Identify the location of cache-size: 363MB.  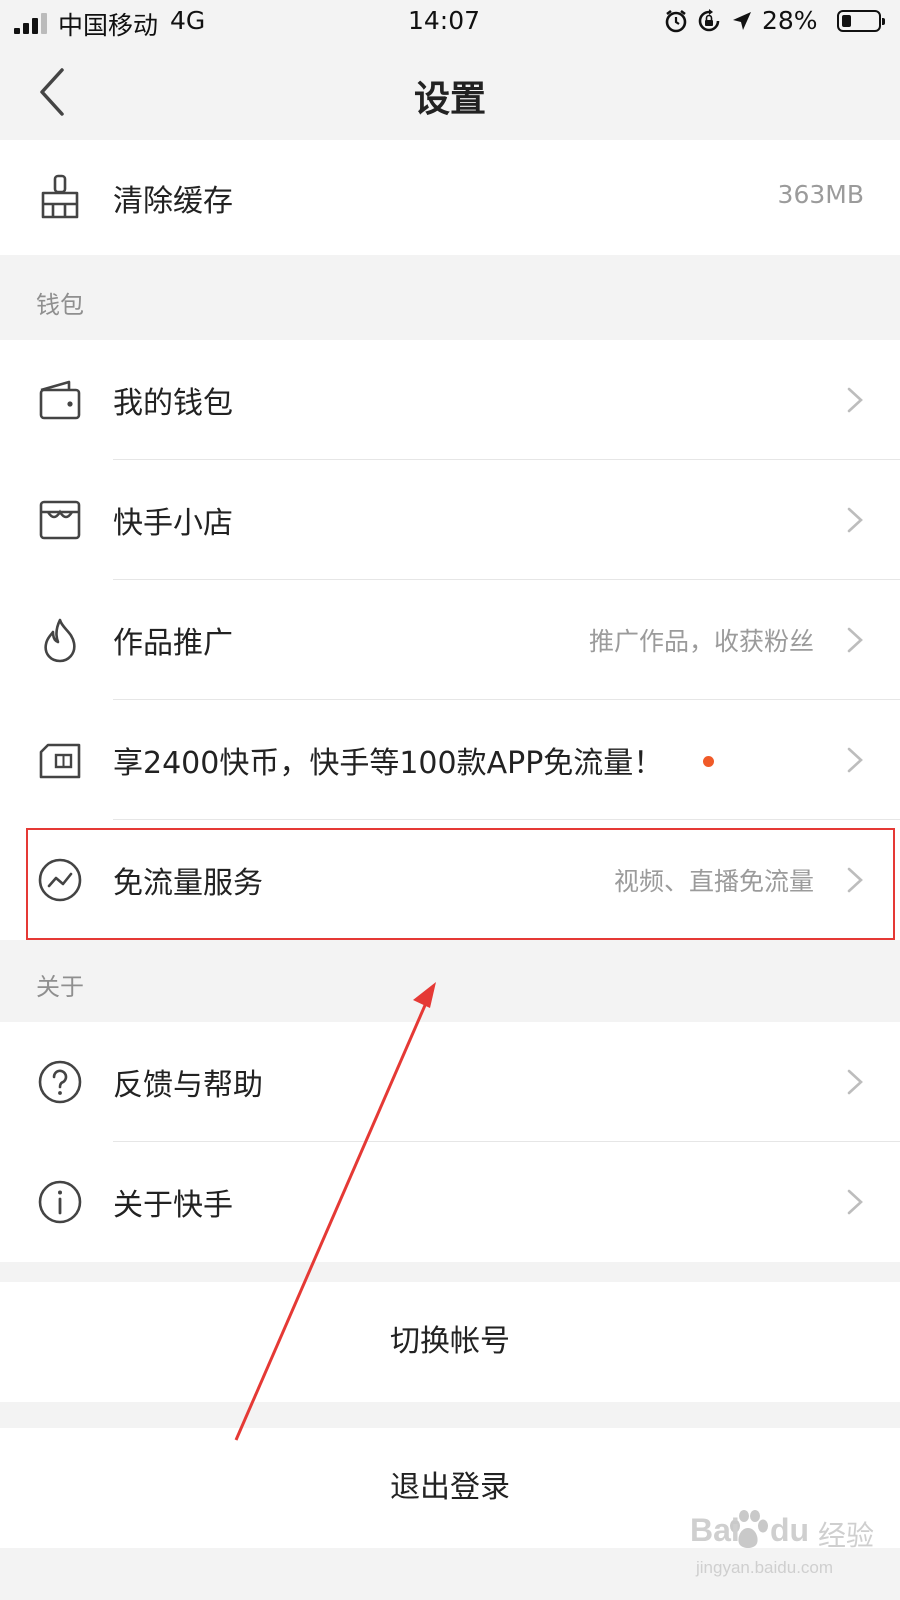
(820, 194).